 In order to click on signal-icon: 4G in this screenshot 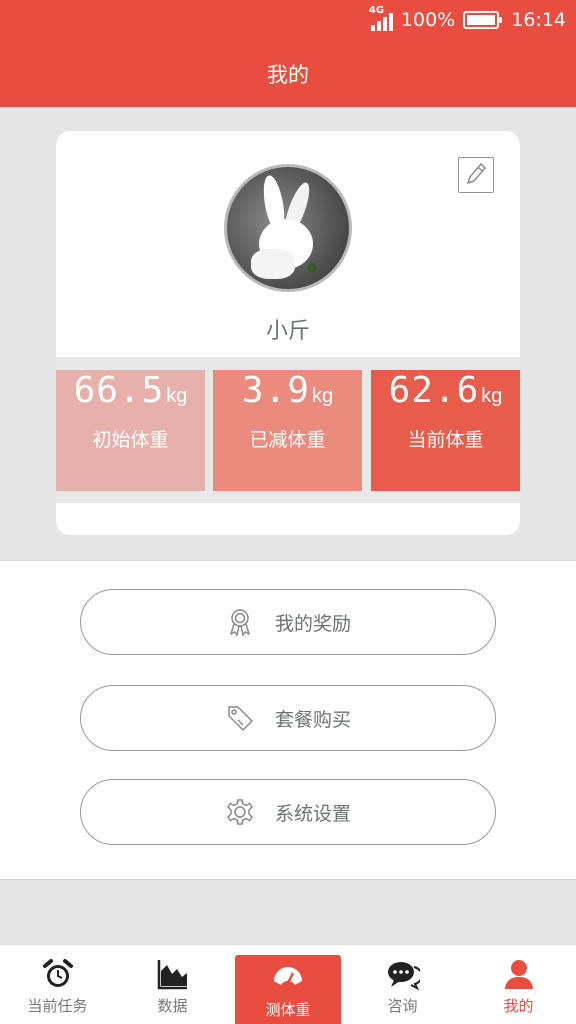, I will do `click(382, 18)`.